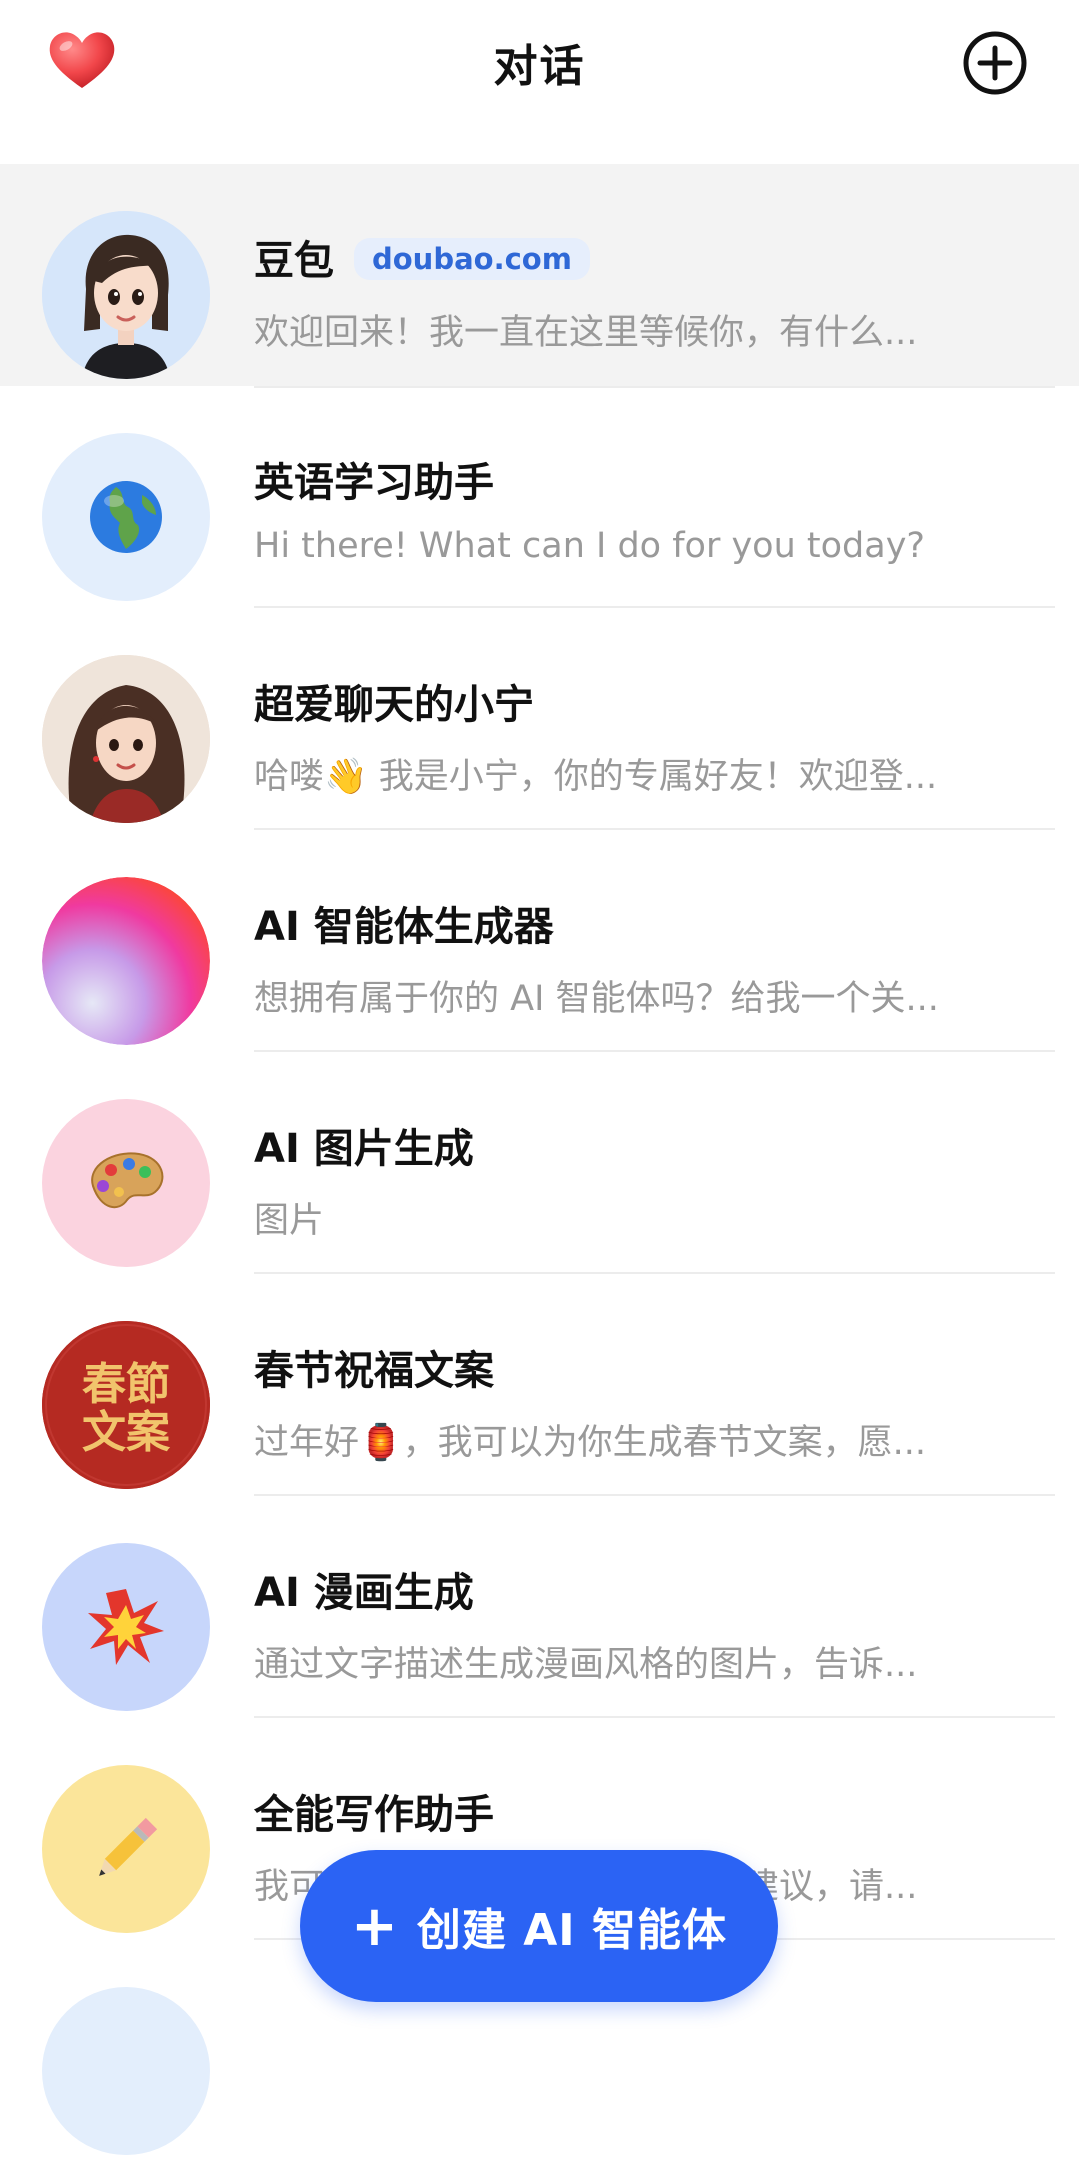 The width and height of the screenshot is (1079, 2162). I want to click on conversation-title: 全能写作助手, so click(374, 1815).